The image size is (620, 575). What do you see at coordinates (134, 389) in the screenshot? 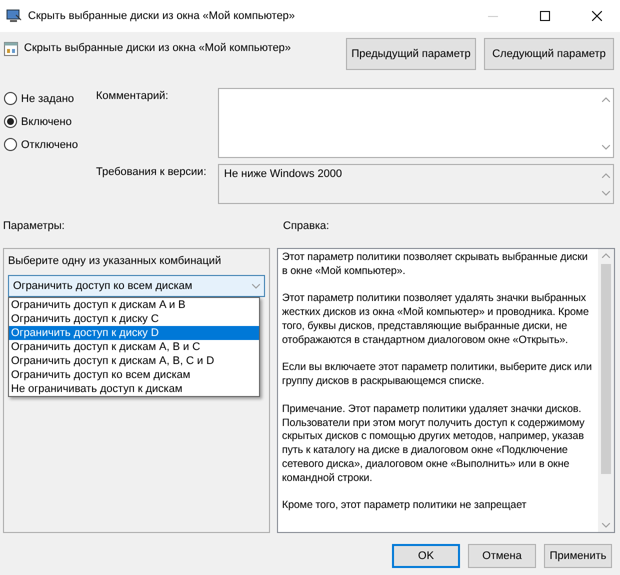
I see `dropdown-option: Не ограничивать доступ к дискам` at bounding box center [134, 389].